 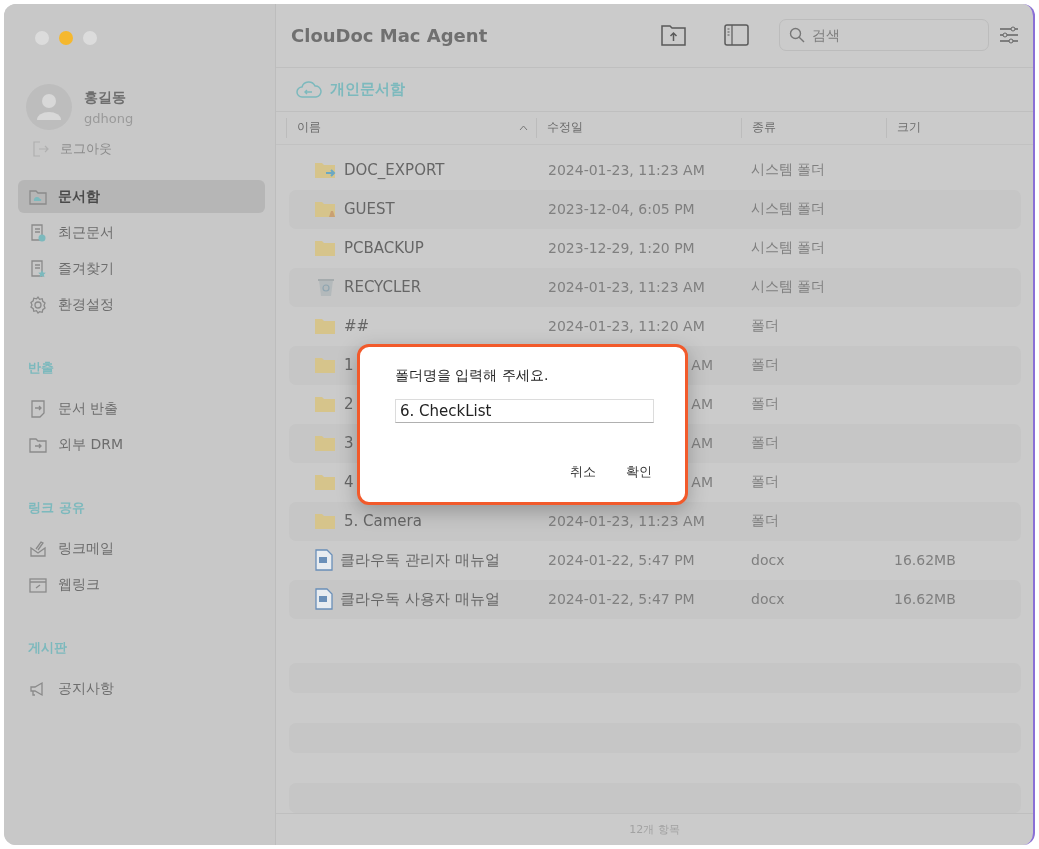 What do you see at coordinates (38, 232) in the screenshot?
I see `document-clock-icon` at bounding box center [38, 232].